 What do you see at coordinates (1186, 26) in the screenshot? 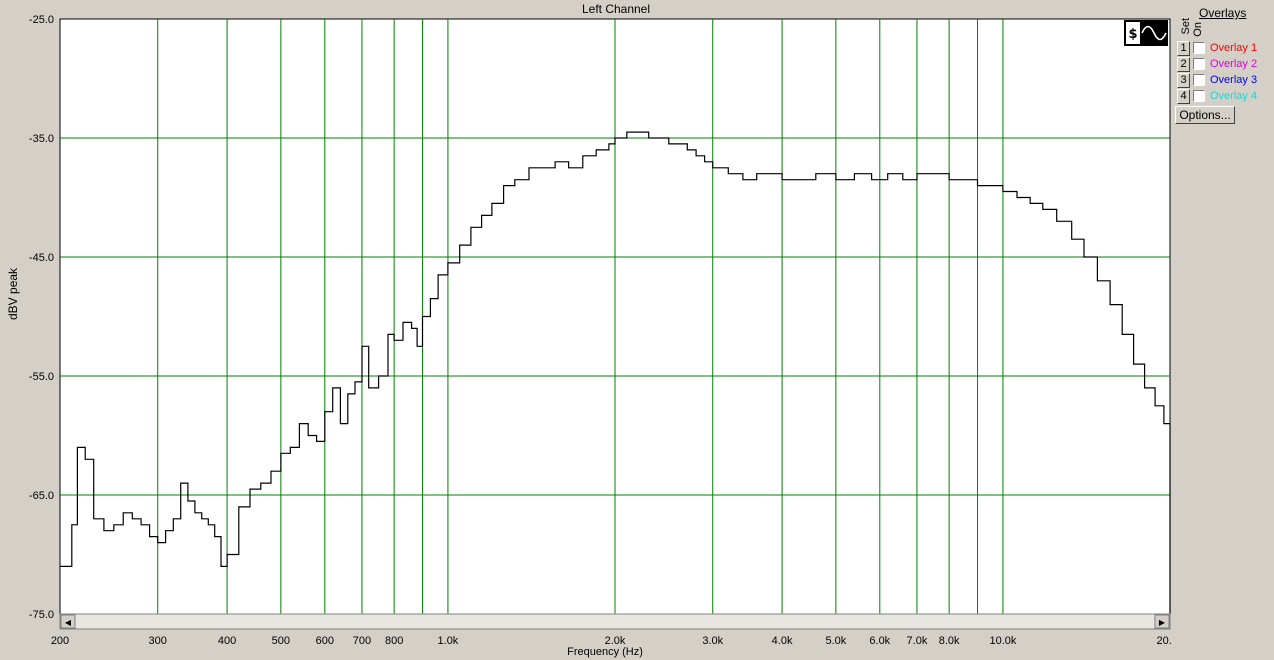
I see `set-column-label: Set` at bounding box center [1186, 26].